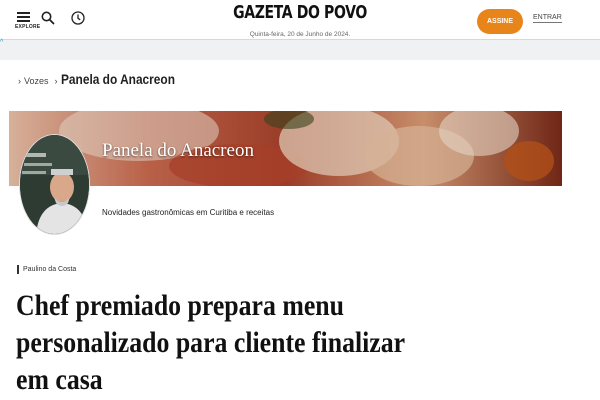 The image size is (600, 400). Describe the element at coordinates (547, 18) in the screenshot. I see `login-link: ENTRAR` at that location.